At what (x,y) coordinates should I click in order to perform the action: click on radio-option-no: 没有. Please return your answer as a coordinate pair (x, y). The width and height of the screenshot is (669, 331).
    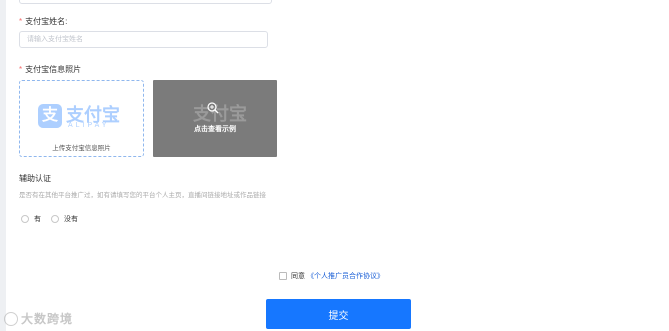
    Looking at the image, I should click on (64, 219).